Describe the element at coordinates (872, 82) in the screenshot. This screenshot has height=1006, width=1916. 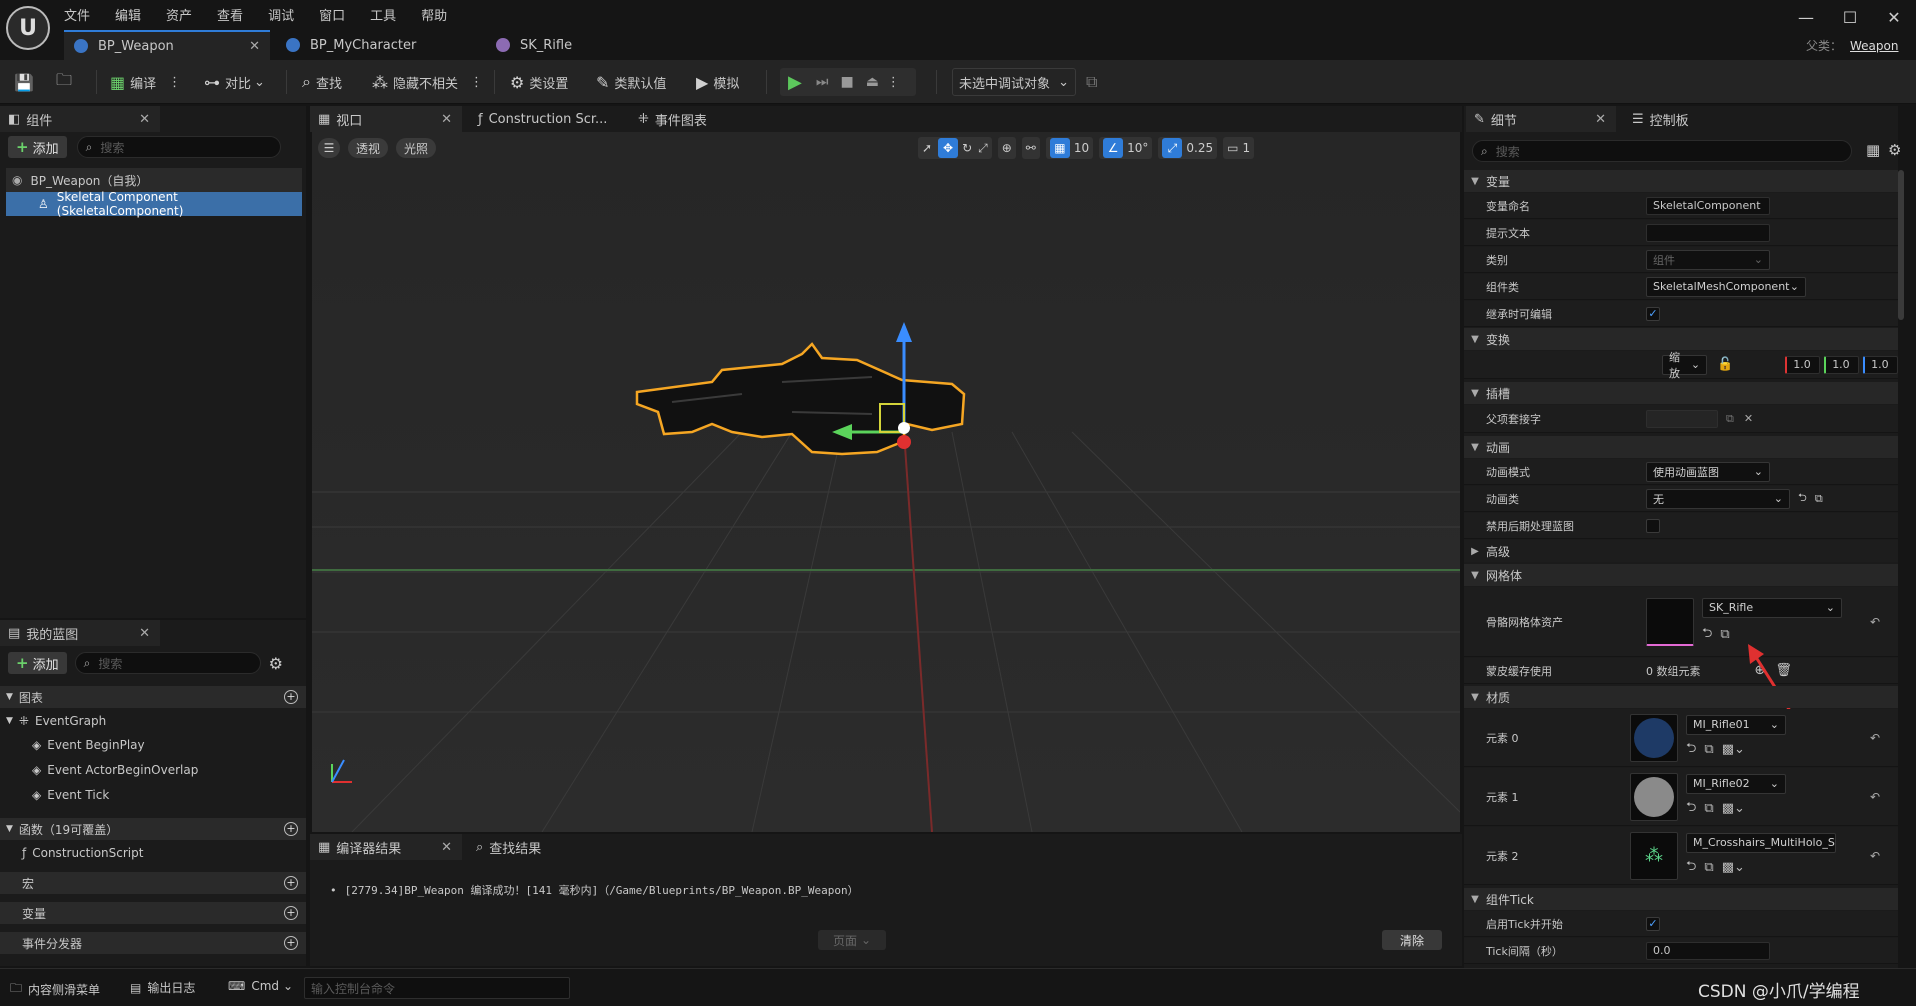
I see `eject-icon: ⏏` at that location.